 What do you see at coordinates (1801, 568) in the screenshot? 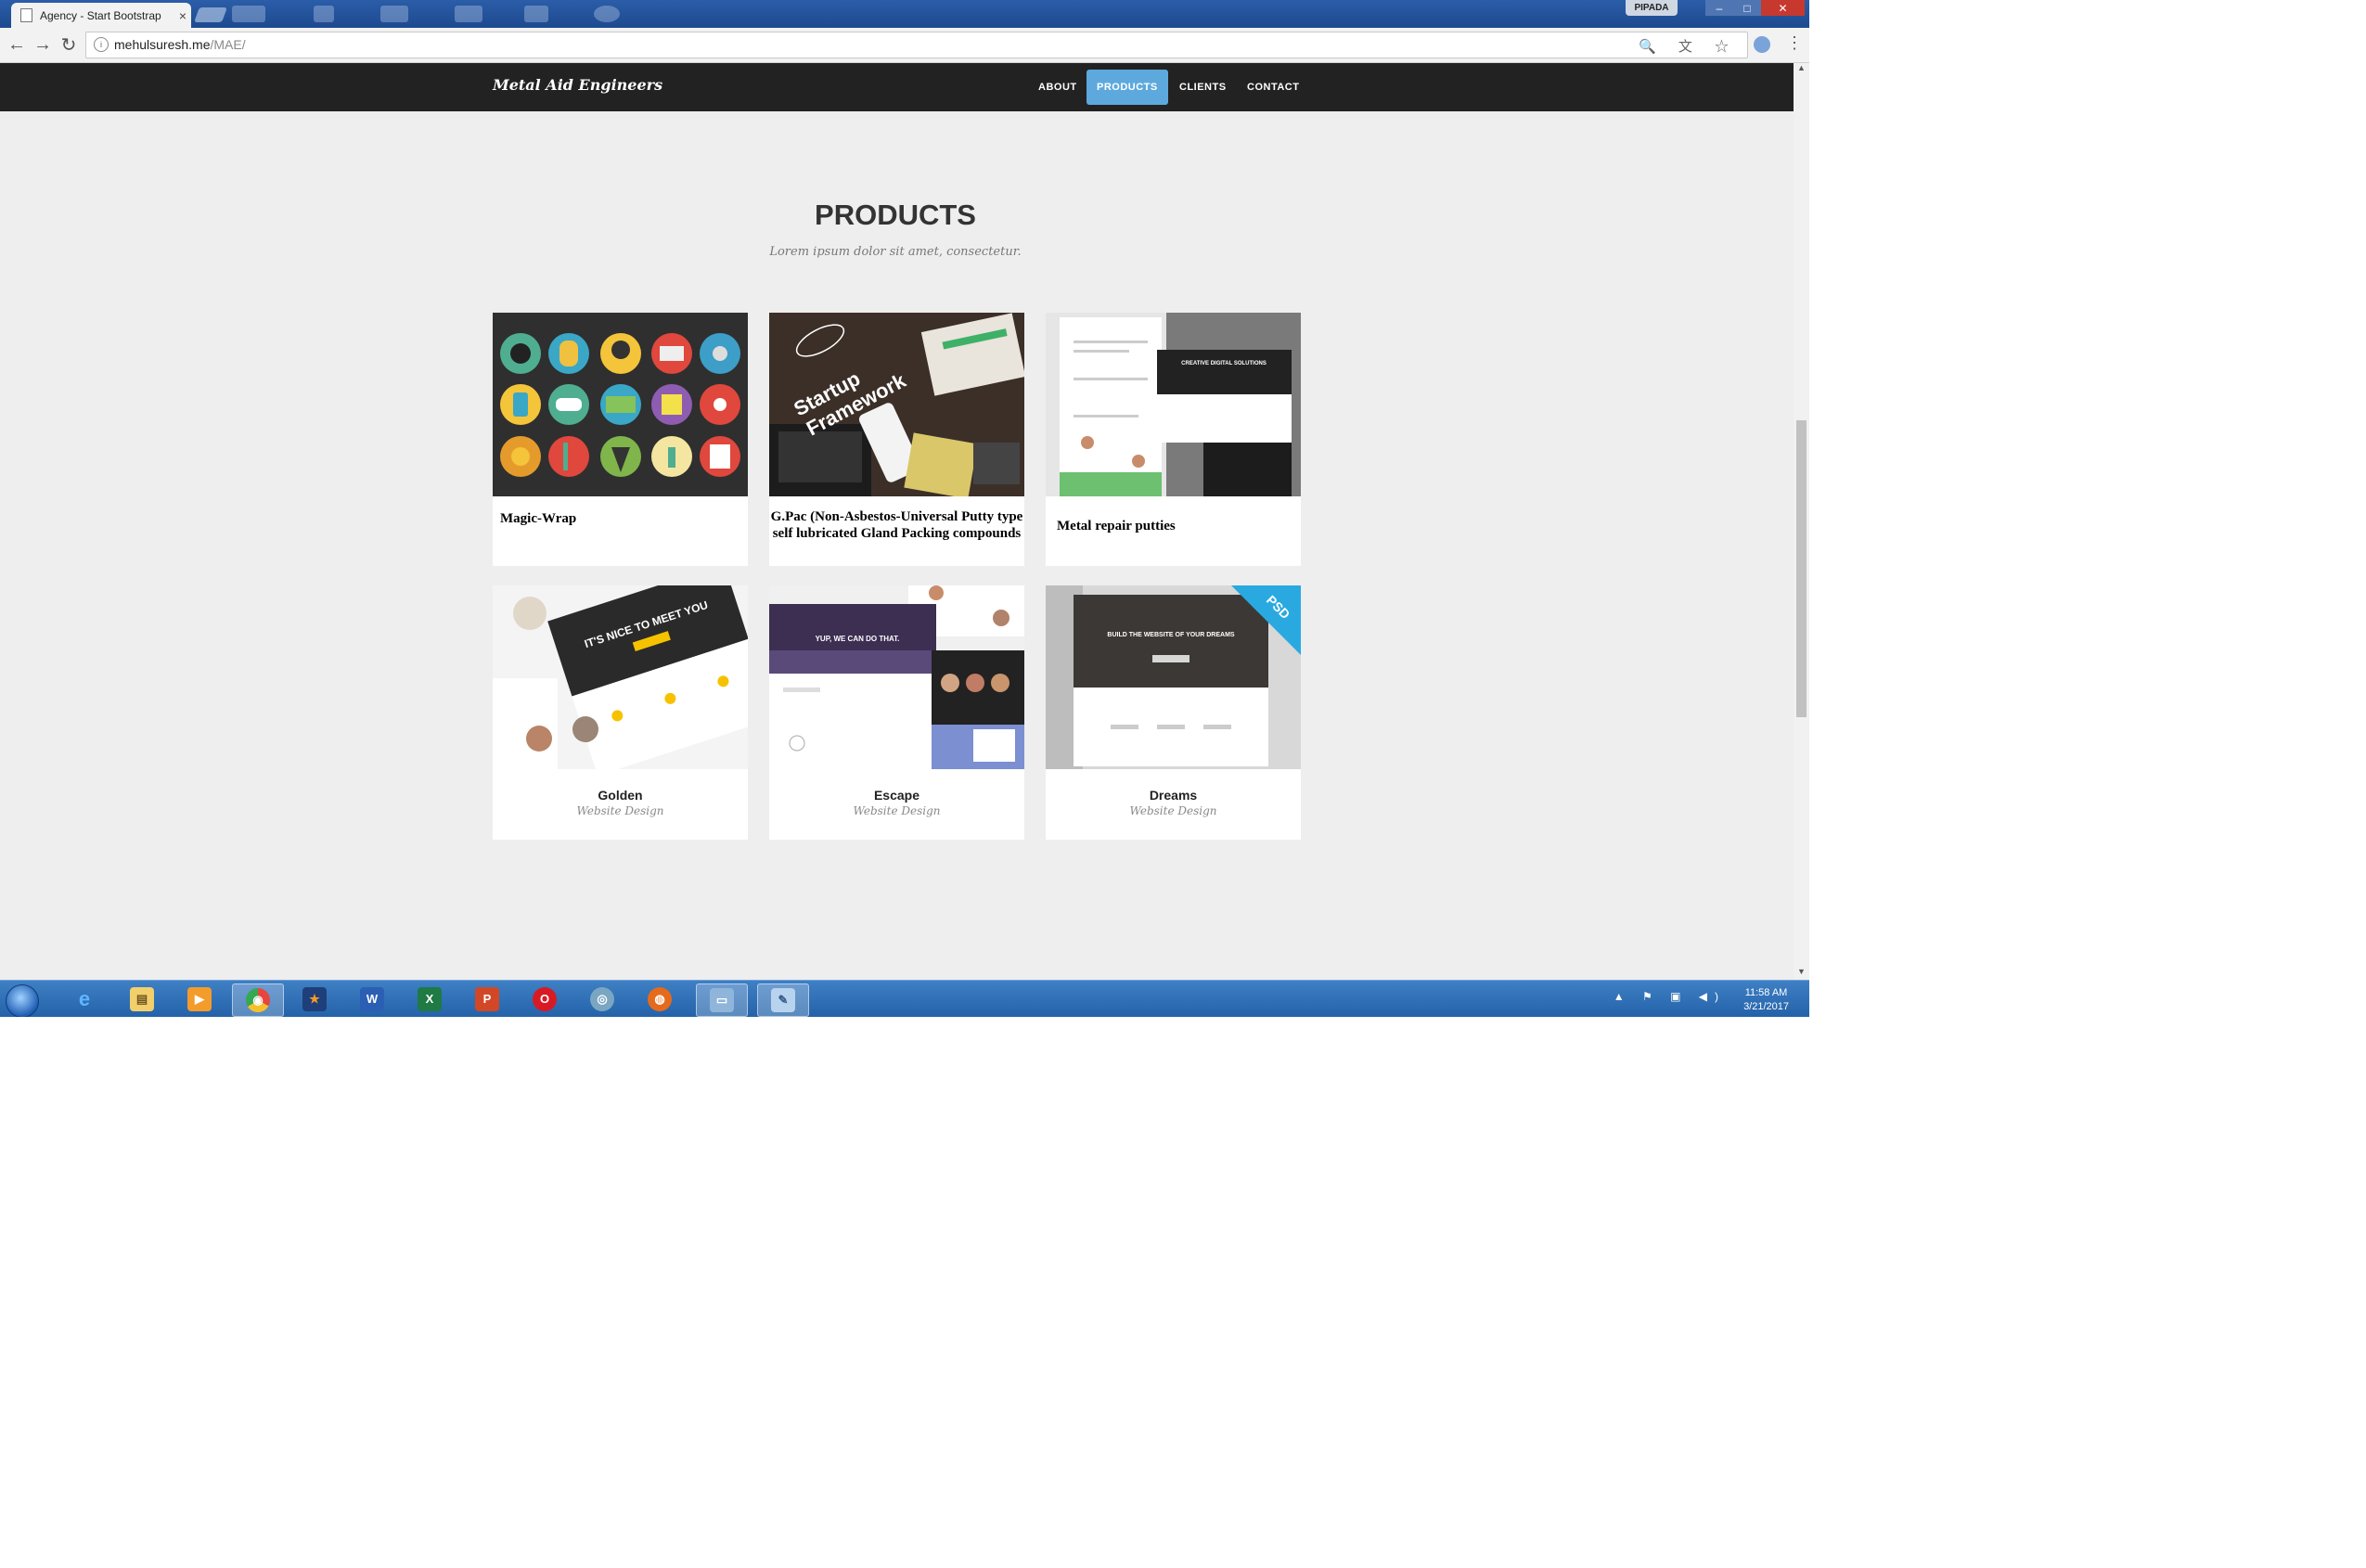
I see `scroll-thumb` at bounding box center [1801, 568].